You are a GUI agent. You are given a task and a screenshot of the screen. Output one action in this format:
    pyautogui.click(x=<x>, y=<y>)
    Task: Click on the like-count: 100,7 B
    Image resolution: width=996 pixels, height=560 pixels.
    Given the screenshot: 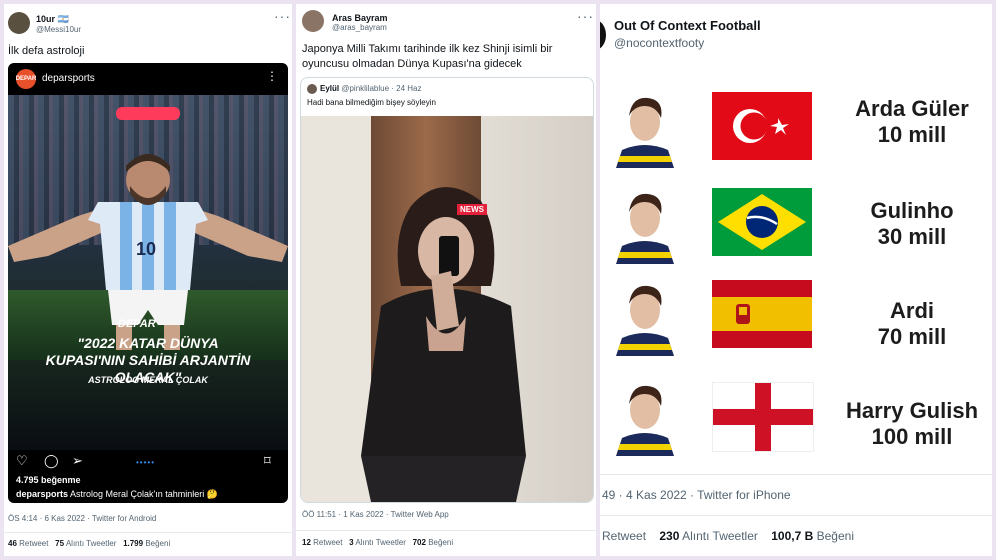 What is the action you would take?
    pyautogui.click(x=792, y=536)
    